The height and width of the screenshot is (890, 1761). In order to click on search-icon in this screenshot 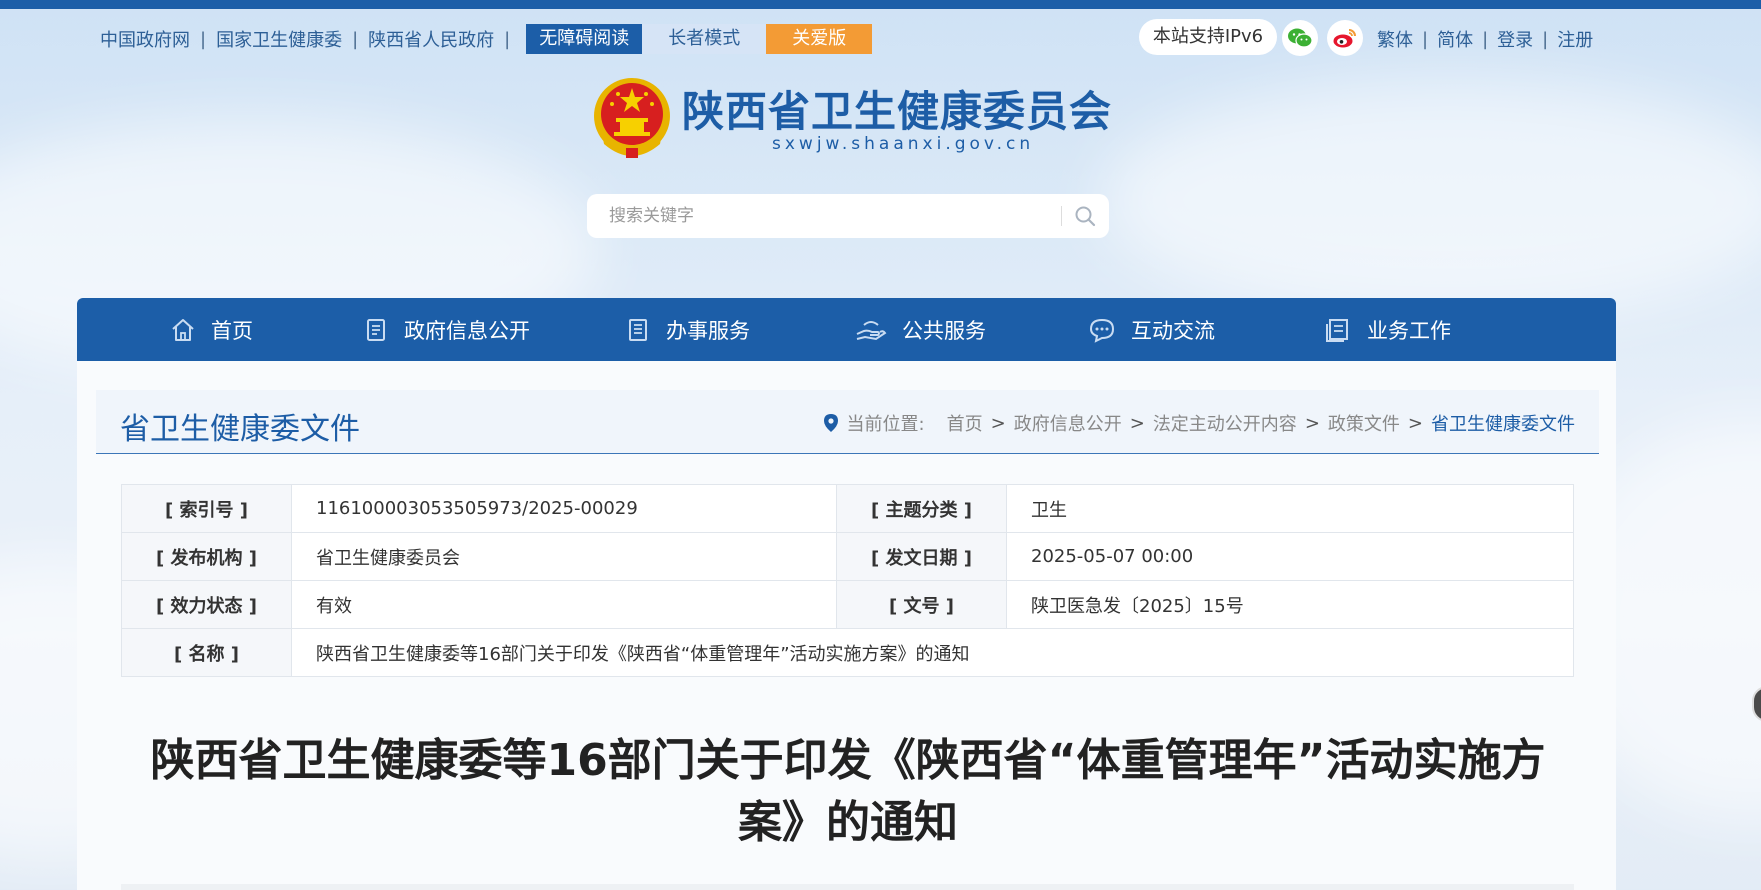, I will do `click(1085, 216)`.